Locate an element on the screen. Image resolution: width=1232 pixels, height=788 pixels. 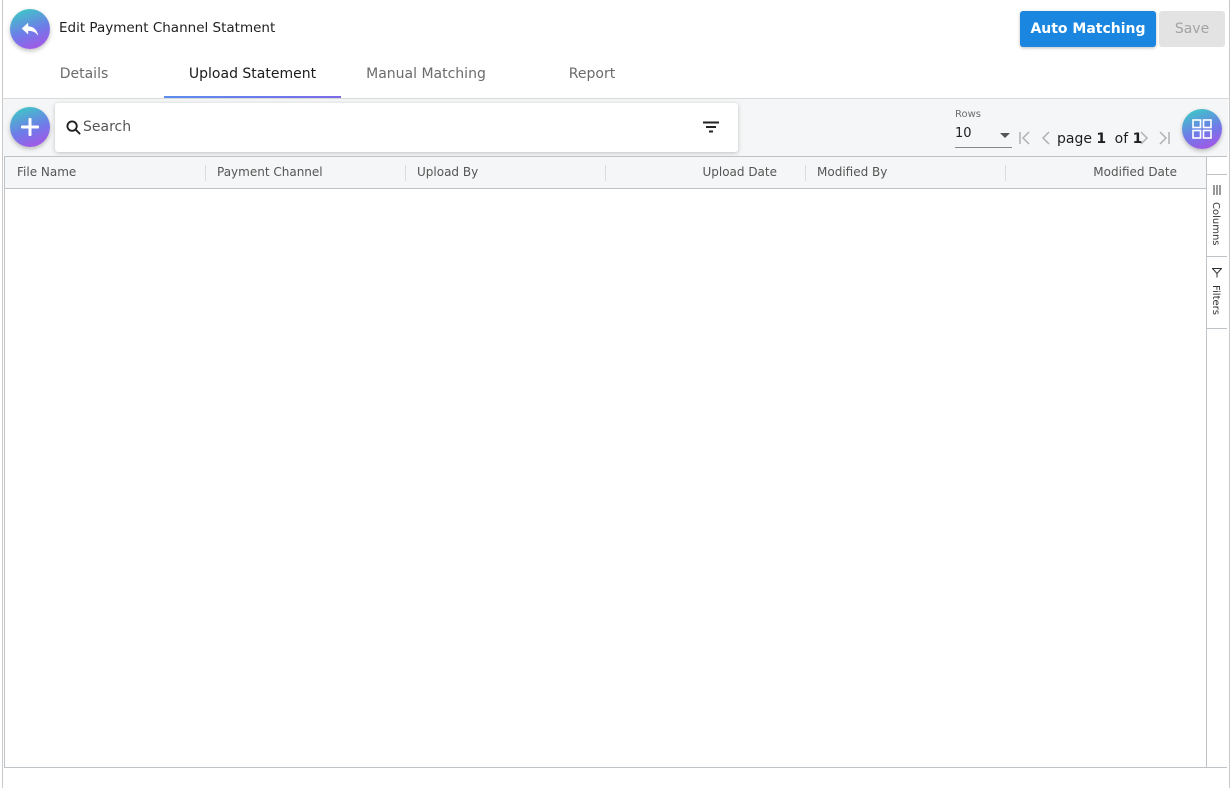
rows-per-page-value: 10 is located at coordinates (963, 133).